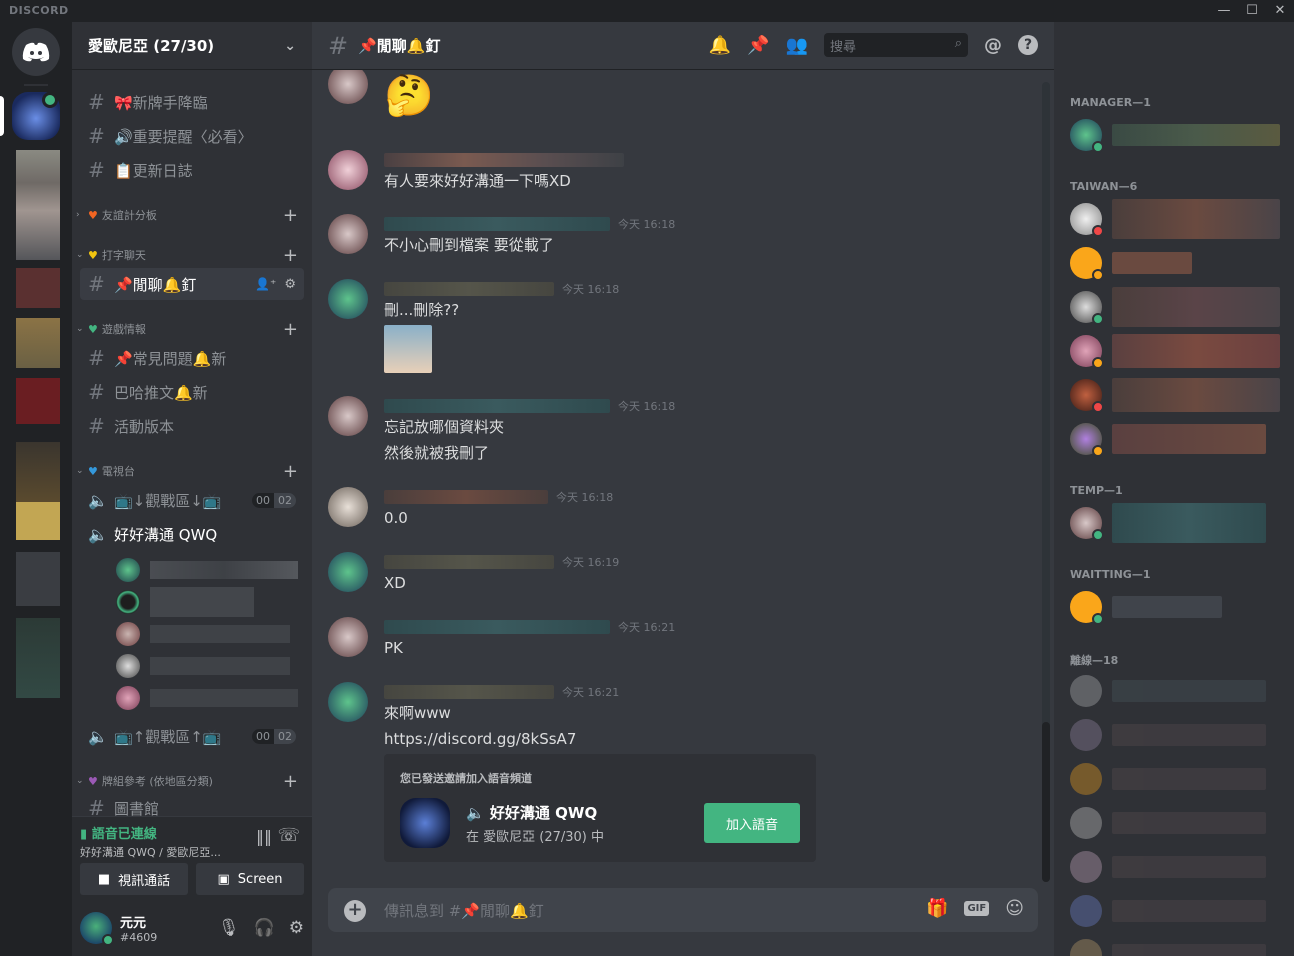 Image resolution: width=1294 pixels, height=956 pixels. Describe the element at coordinates (797, 45) in the screenshot. I see `members-icon: 👥` at that location.